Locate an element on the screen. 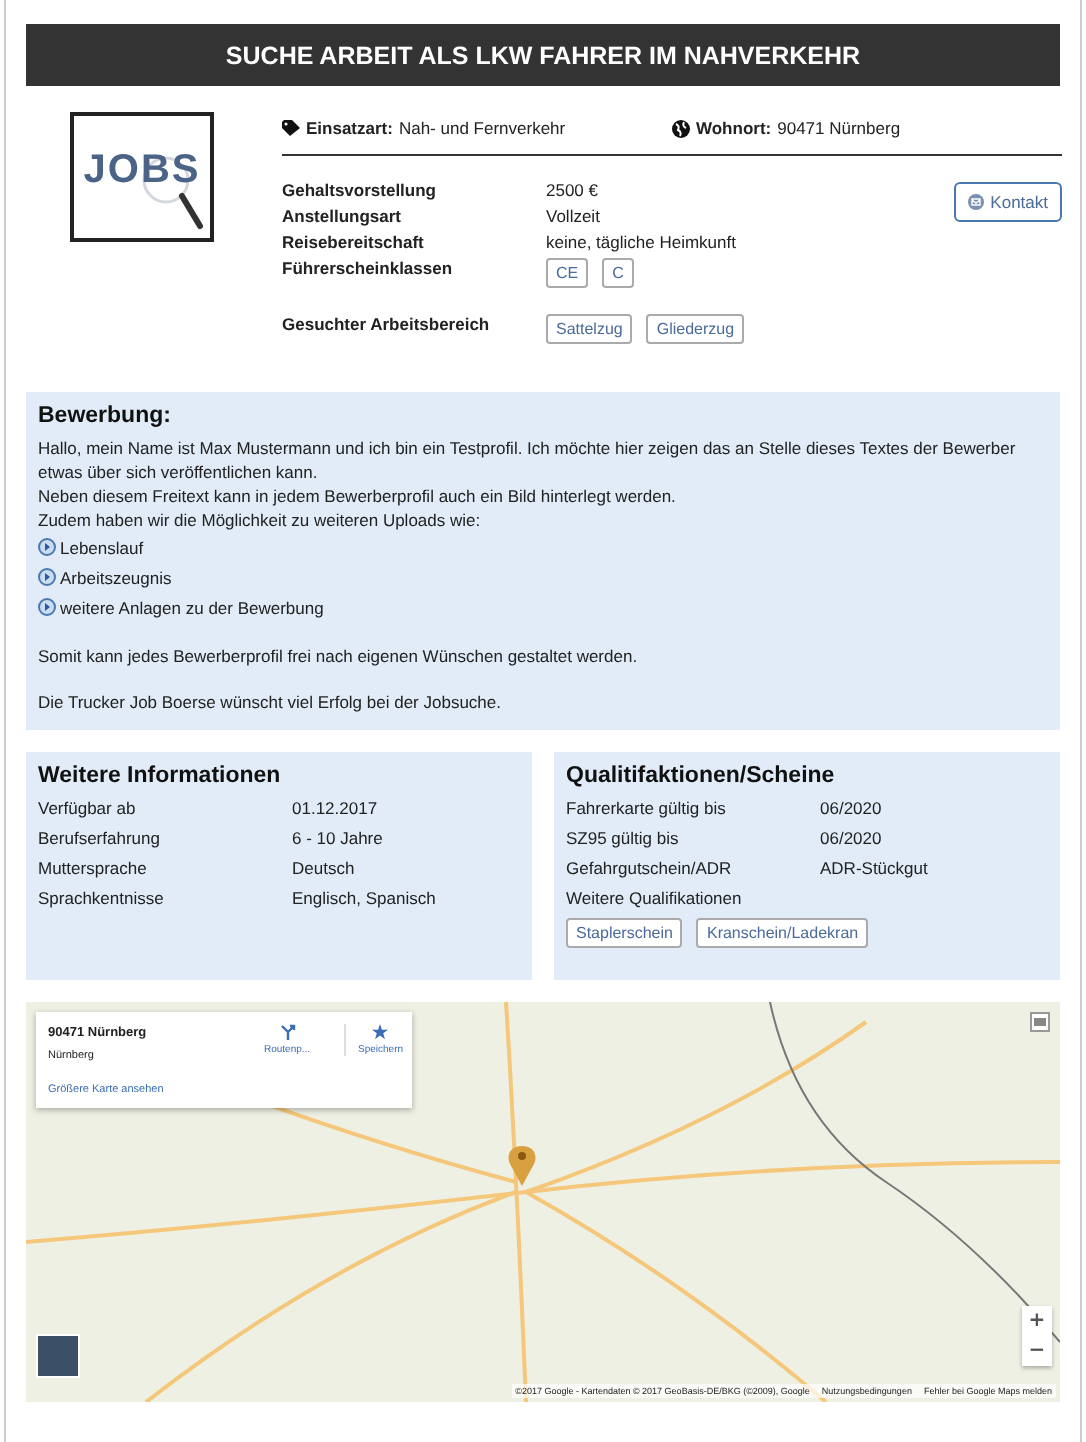 This screenshot has height=1442, width=1086. section-title: Bewerbung: is located at coordinates (105, 416).